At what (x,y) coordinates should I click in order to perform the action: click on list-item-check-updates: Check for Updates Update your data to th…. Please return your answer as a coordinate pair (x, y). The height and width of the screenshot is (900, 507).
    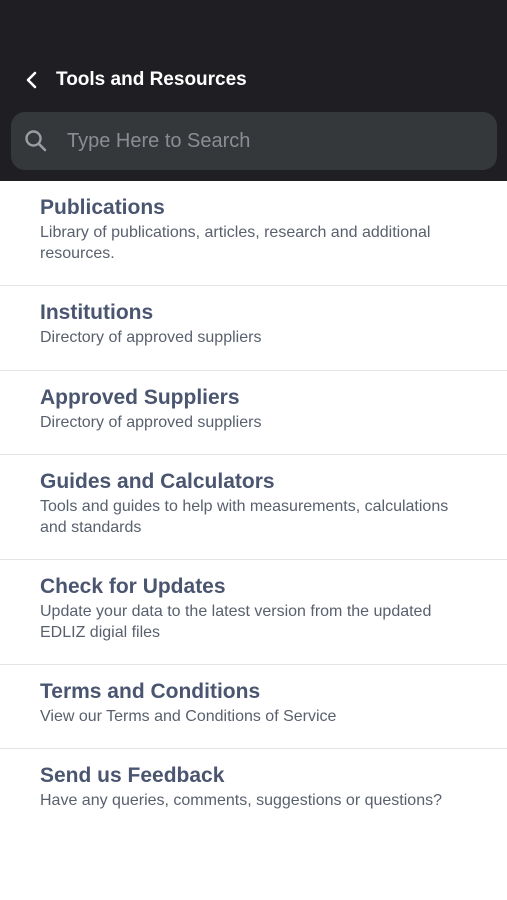
    Looking at the image, I should click on (253, 612).